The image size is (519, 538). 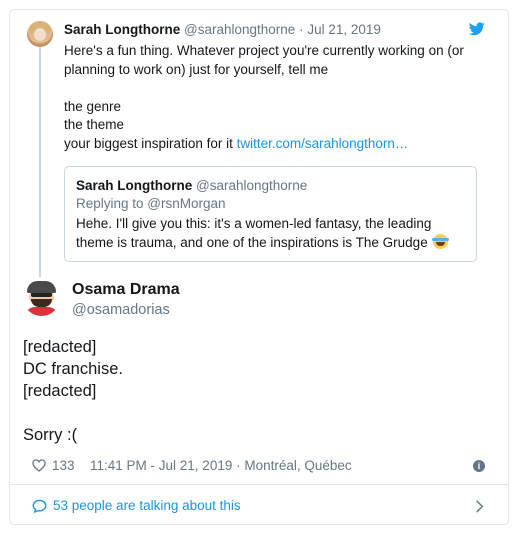 What do you see at coordinates (63, 465) in the screenshot?
I see `like-count: 133` at bounding box center [63, 465].